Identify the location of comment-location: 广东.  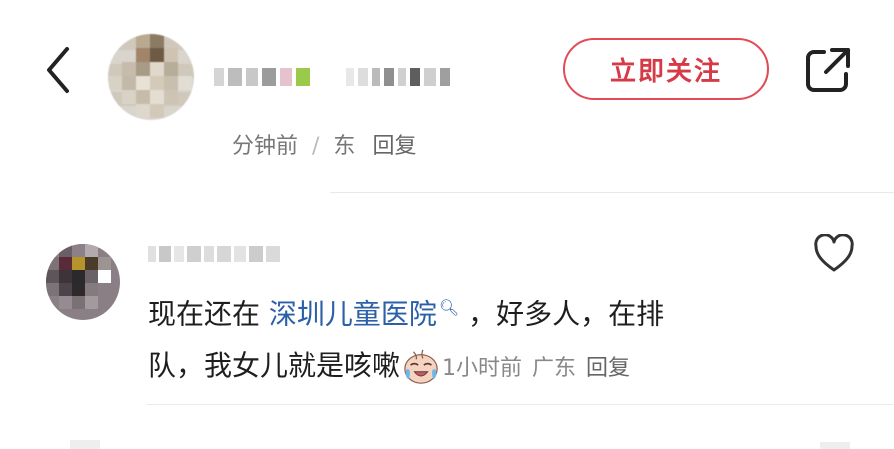
(554, 369).